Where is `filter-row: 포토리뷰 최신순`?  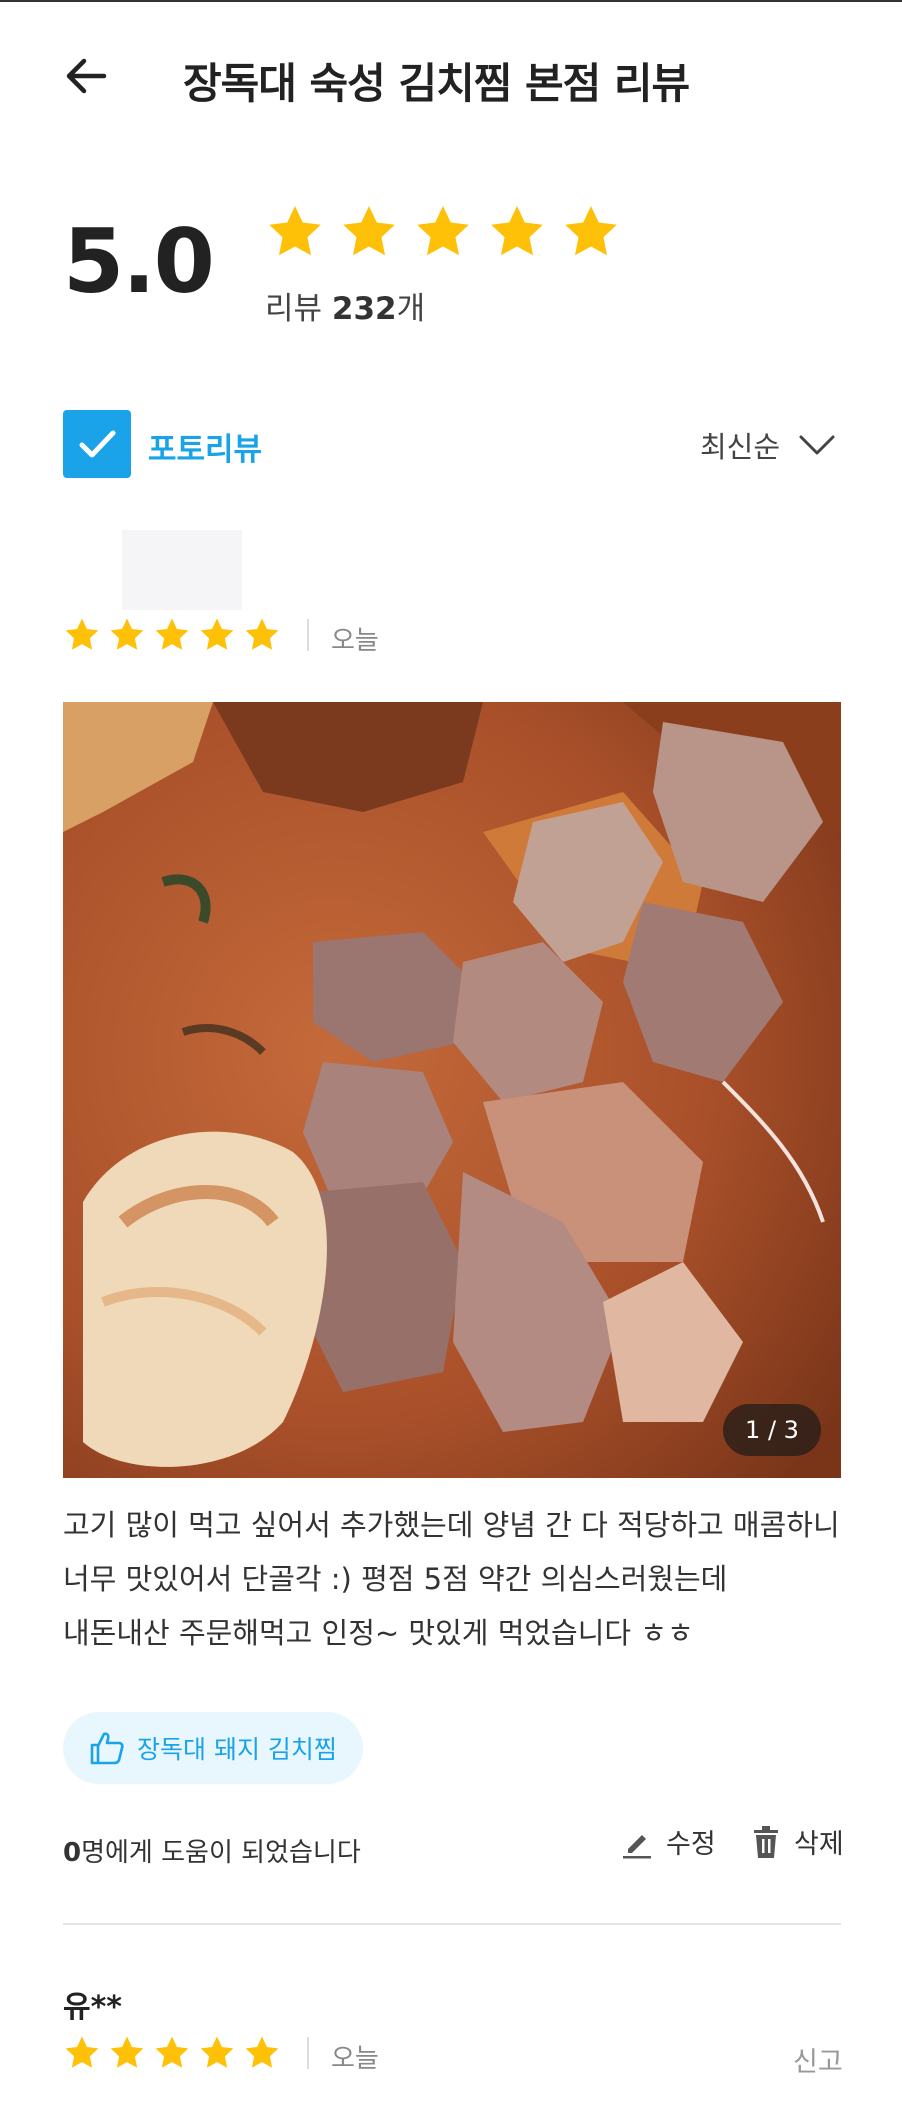
filter-row: 포토리뷰 최신순 is located at coordinates (451, 443).